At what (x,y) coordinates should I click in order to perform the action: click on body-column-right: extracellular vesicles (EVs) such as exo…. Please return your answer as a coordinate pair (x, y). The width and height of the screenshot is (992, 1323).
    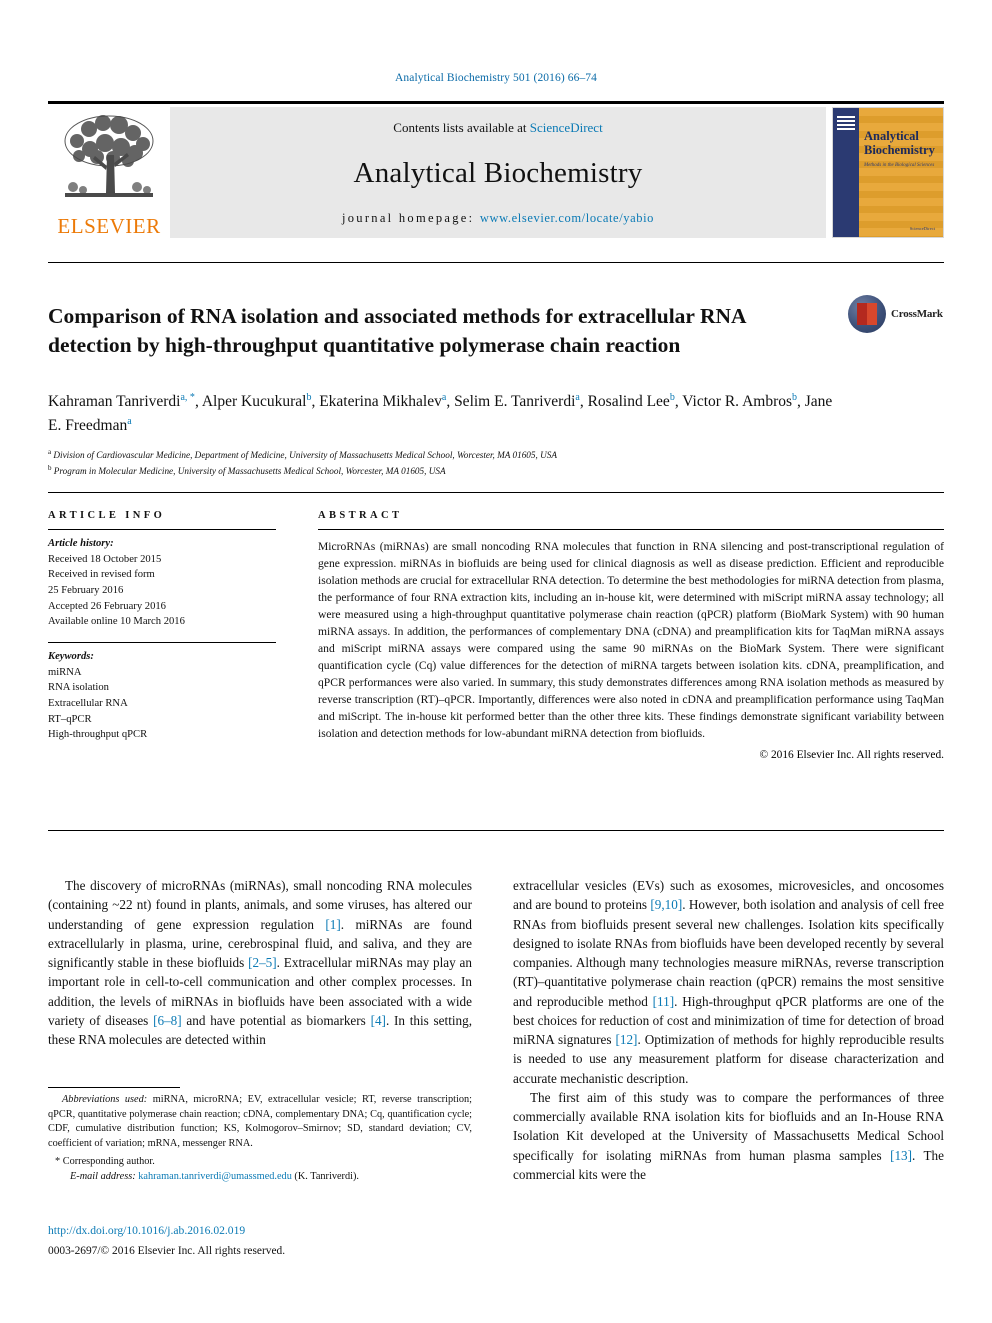
    Looking at the image, I should click on (728, 1030).